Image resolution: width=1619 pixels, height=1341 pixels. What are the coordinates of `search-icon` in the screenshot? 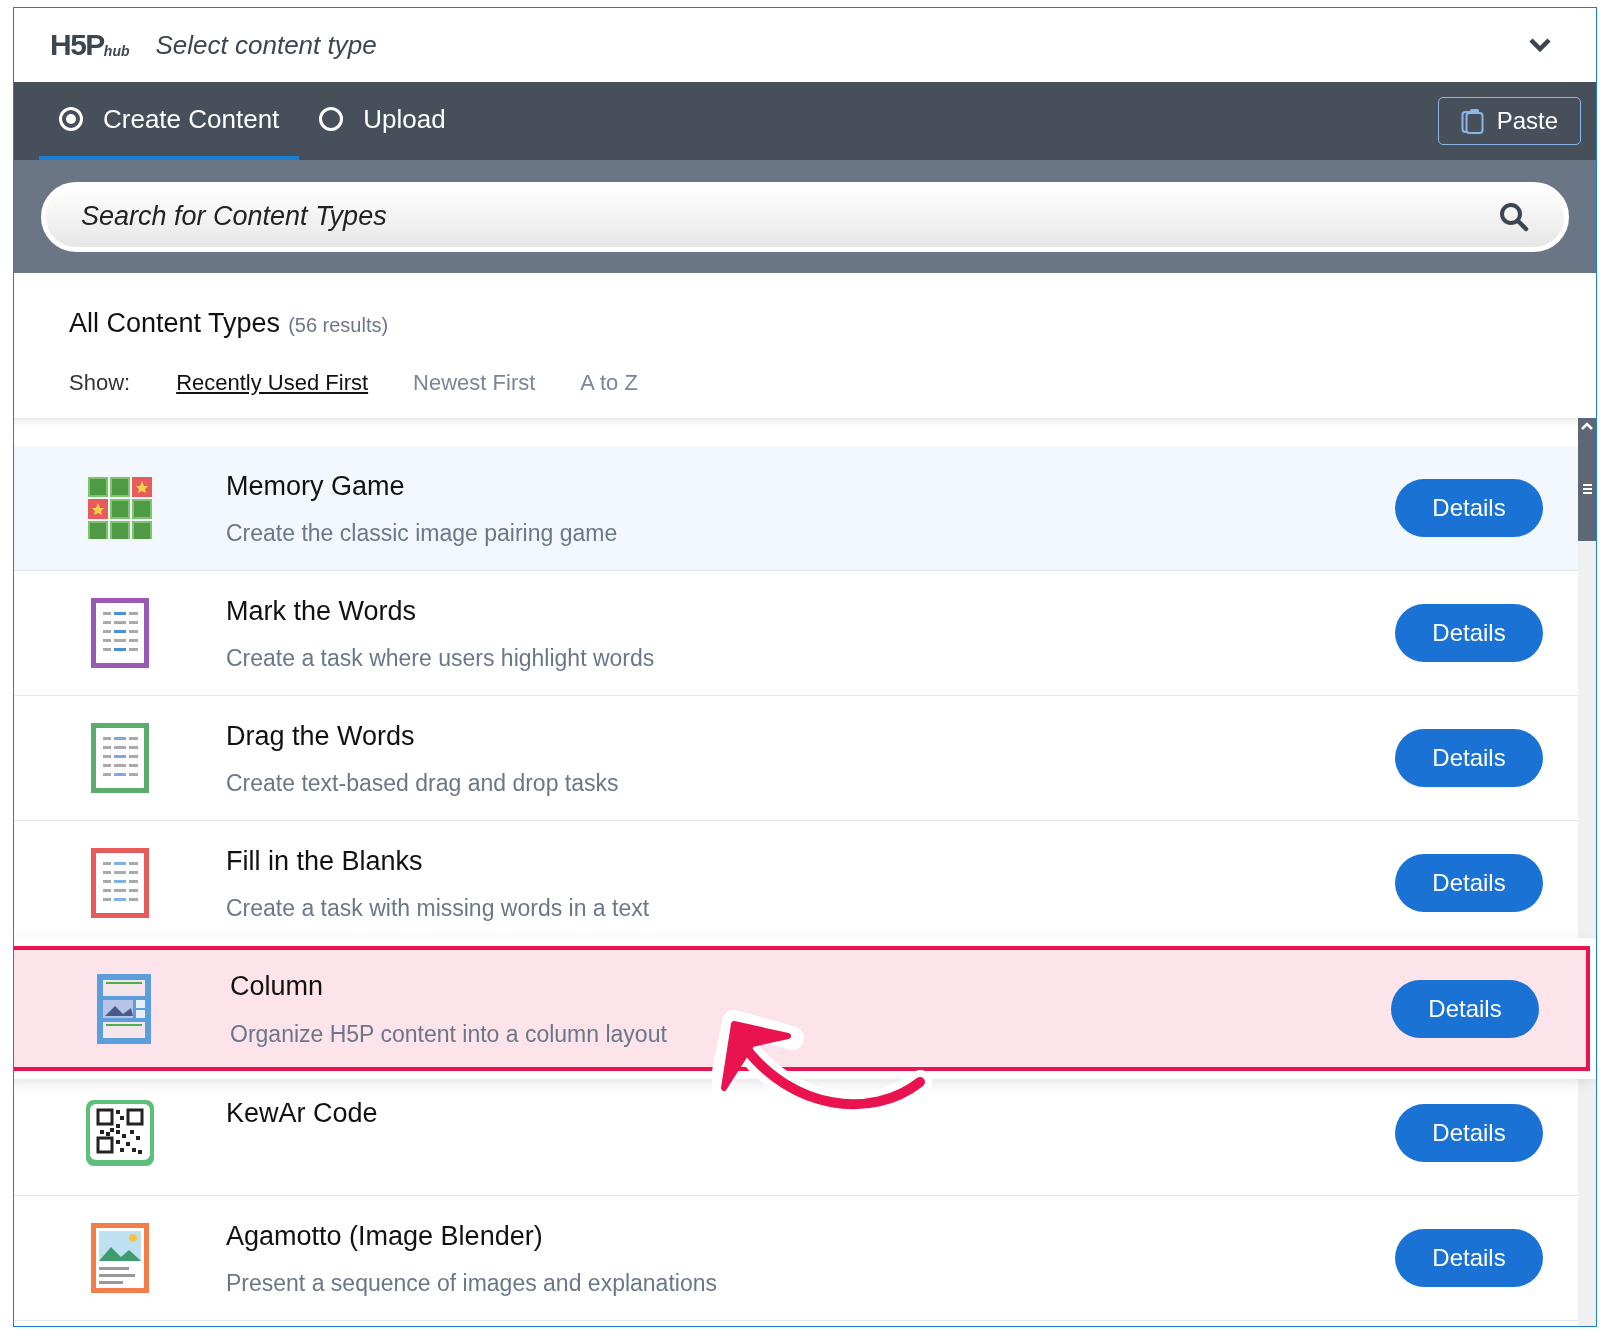 It's located at (1514, 216).